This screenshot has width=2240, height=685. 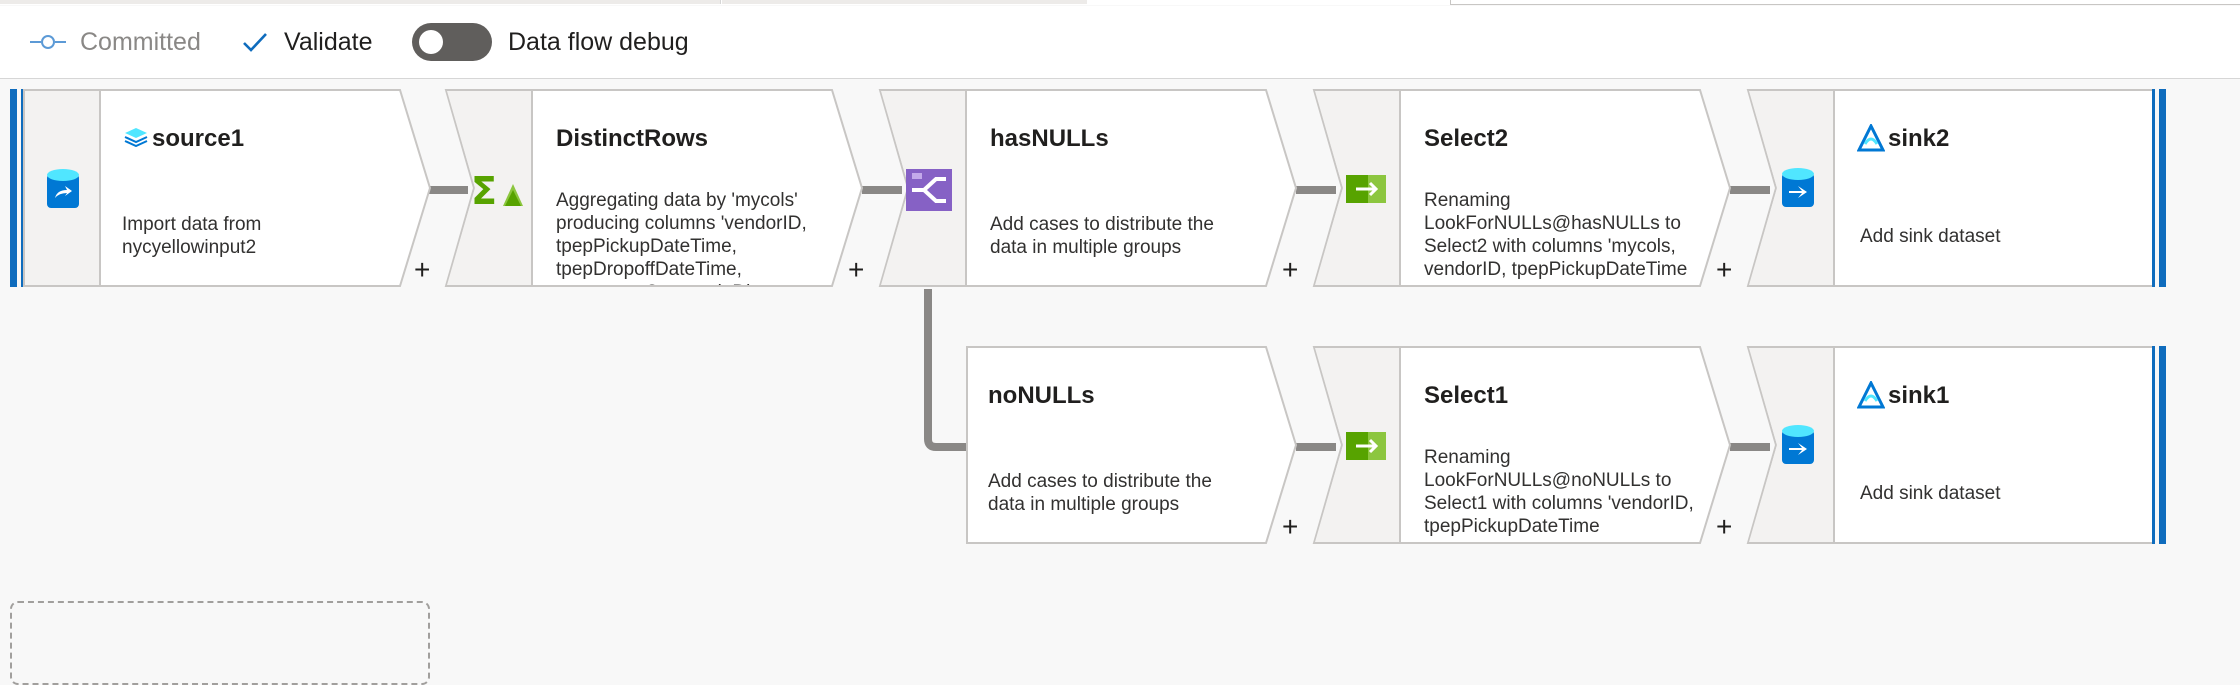 What do you see at coordinates (1466, 395) in the screenshot?
I see `node-title: Select1` at bounding box center [1466, 395].